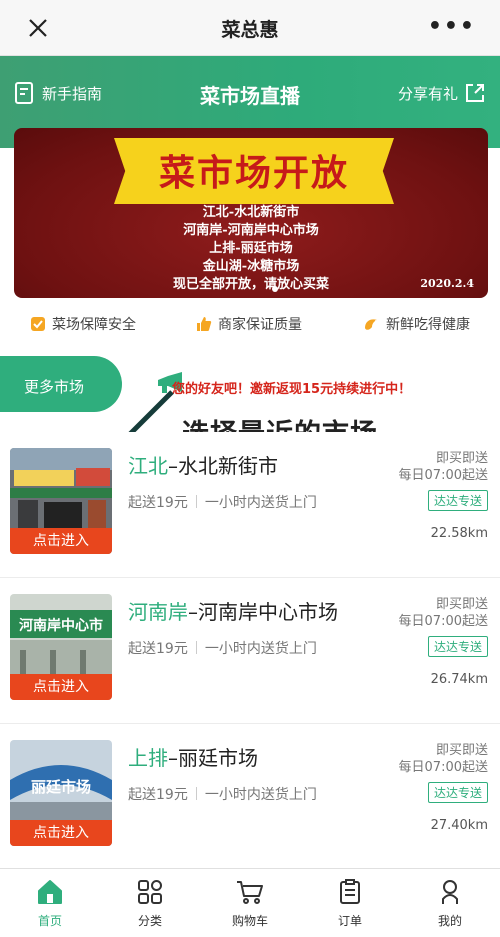 The image size is (500, 937). Describe the element at coordinates (449, 921) in the screenshot. I see `tab-label: 我的` at that location.